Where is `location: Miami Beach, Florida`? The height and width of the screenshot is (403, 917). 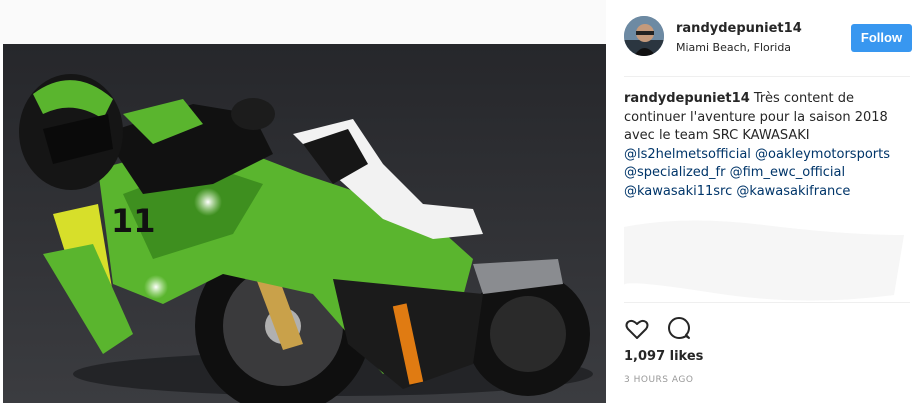
location: Miami Beach, Florida is located at coordinates (733, 47).